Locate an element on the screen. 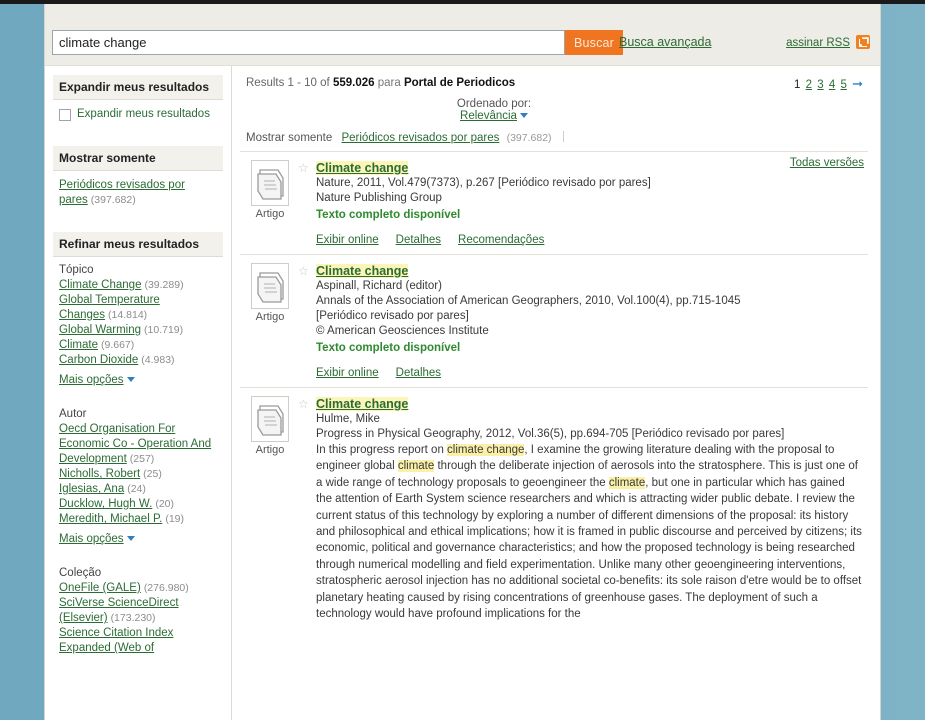 The width and height of the screenshot is (925, 720). rss-subscribe-link: assinar RSS is located at coordinates (818, 43).